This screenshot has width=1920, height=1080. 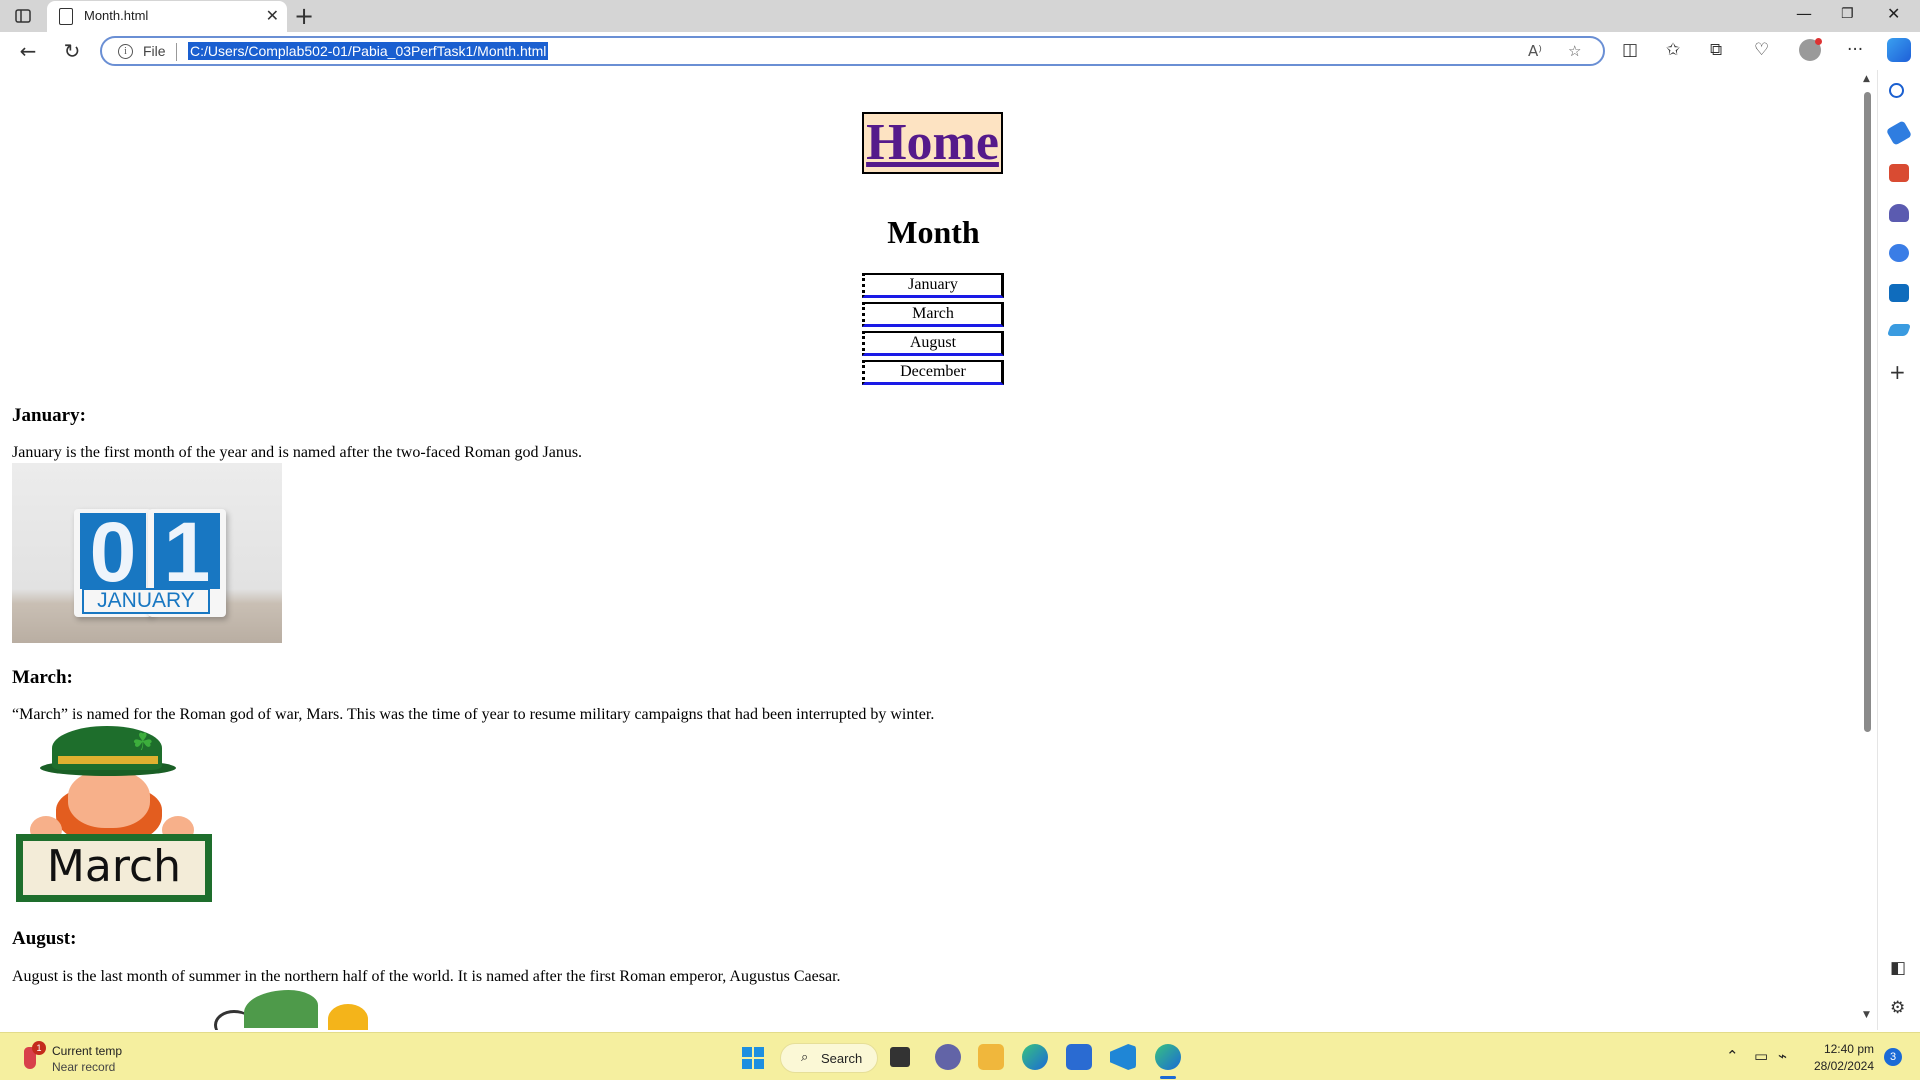 What do you see at coordinates (146, 601) in the screenshot?
I see `calendar-month-label: JANUARY` at bounding box center [146, 601].